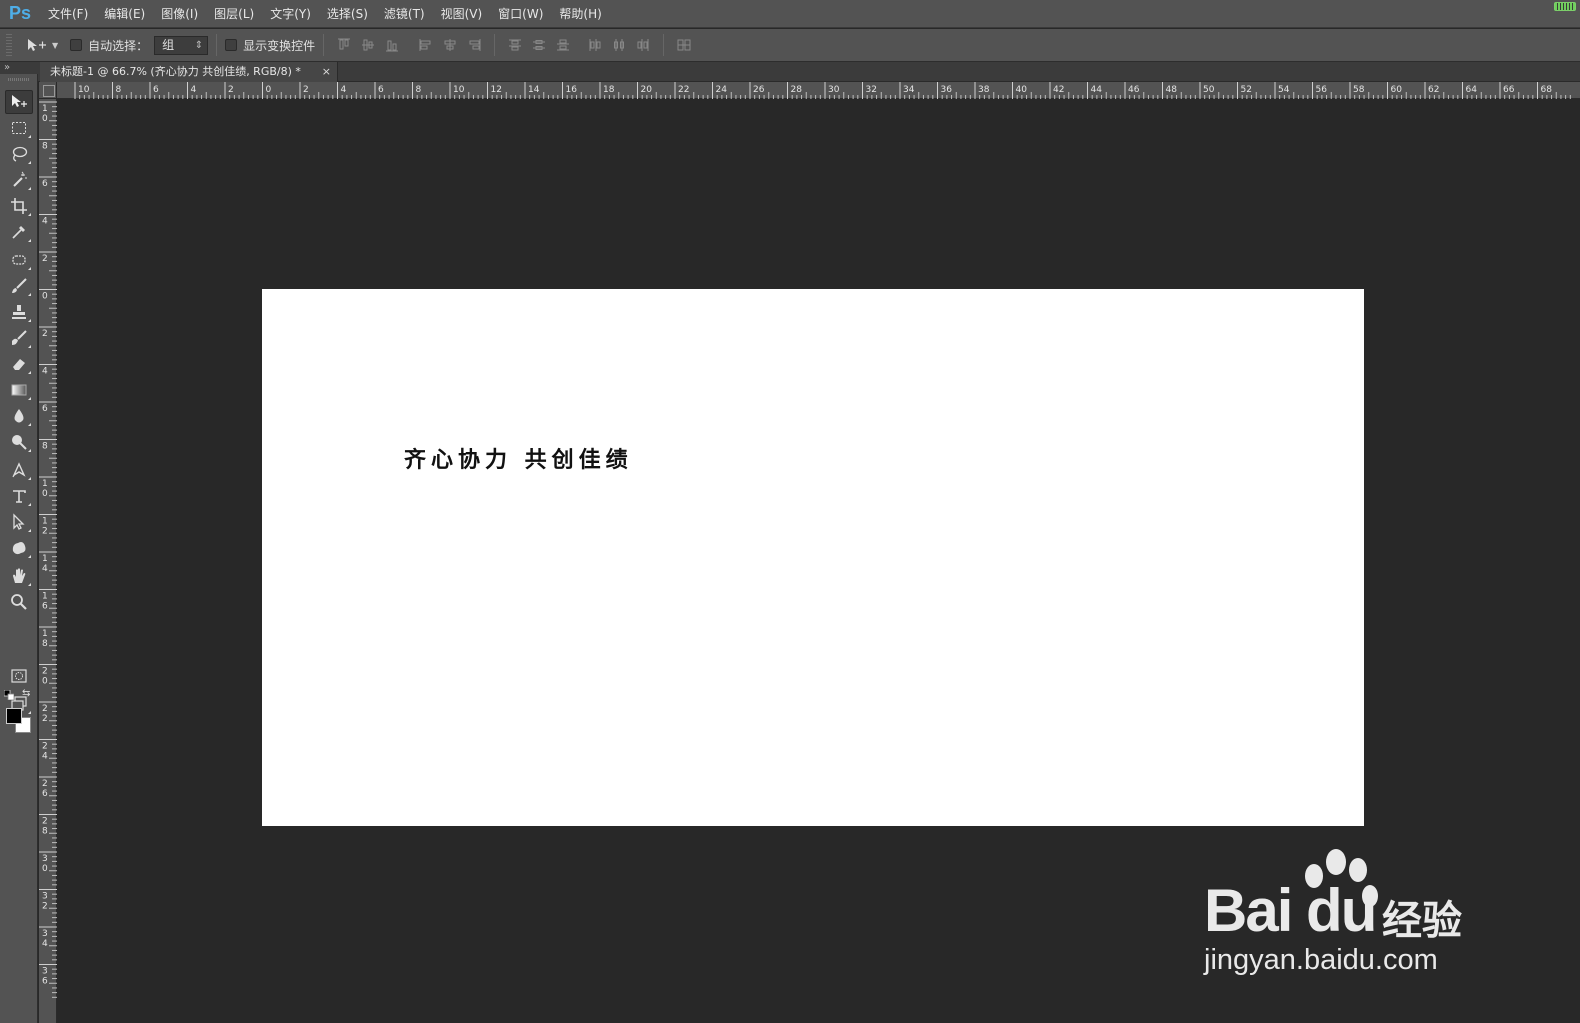  What do you see at coordinates (231, 45) in the screenshot?
I see `show-transform-checkbox` at bounding box center [231, 45].